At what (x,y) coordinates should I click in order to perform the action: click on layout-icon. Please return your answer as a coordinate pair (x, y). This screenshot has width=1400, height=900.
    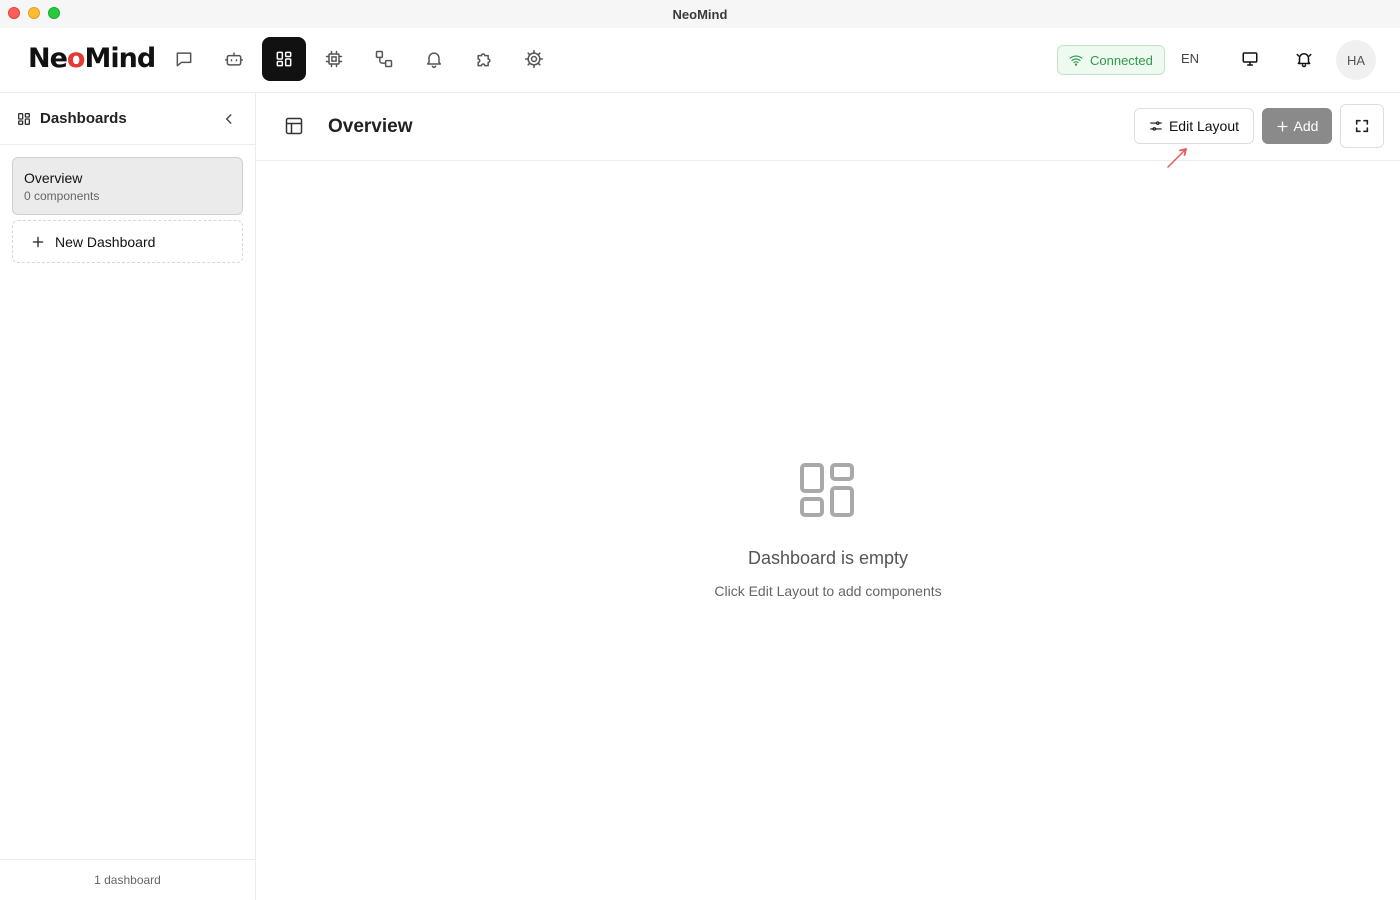
    Looking at the image, I should click on (294, 126).